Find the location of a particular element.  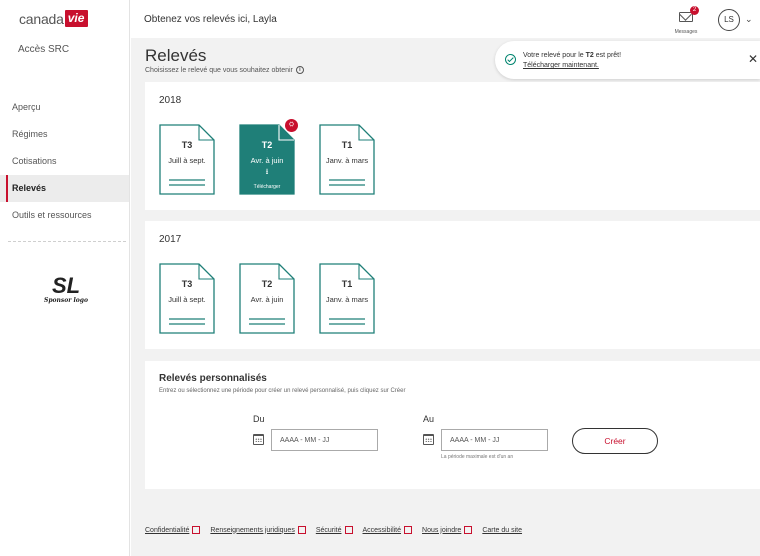

footer-link-label: Accessibilité is located at coordinates (382, 530).